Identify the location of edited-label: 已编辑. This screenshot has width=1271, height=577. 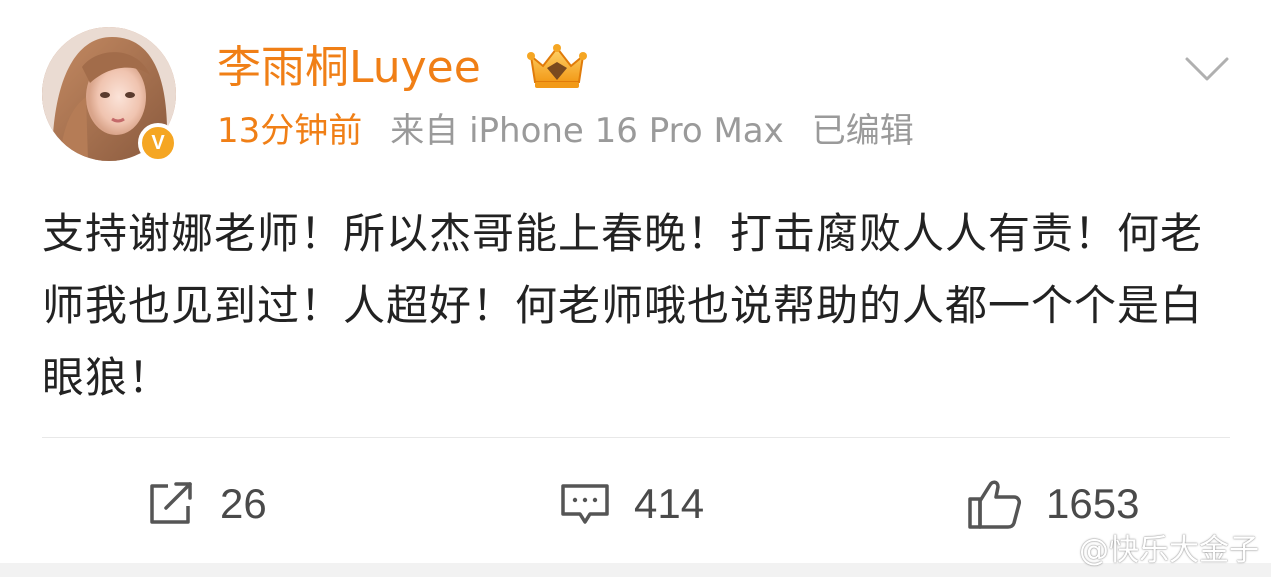
(863, 131).